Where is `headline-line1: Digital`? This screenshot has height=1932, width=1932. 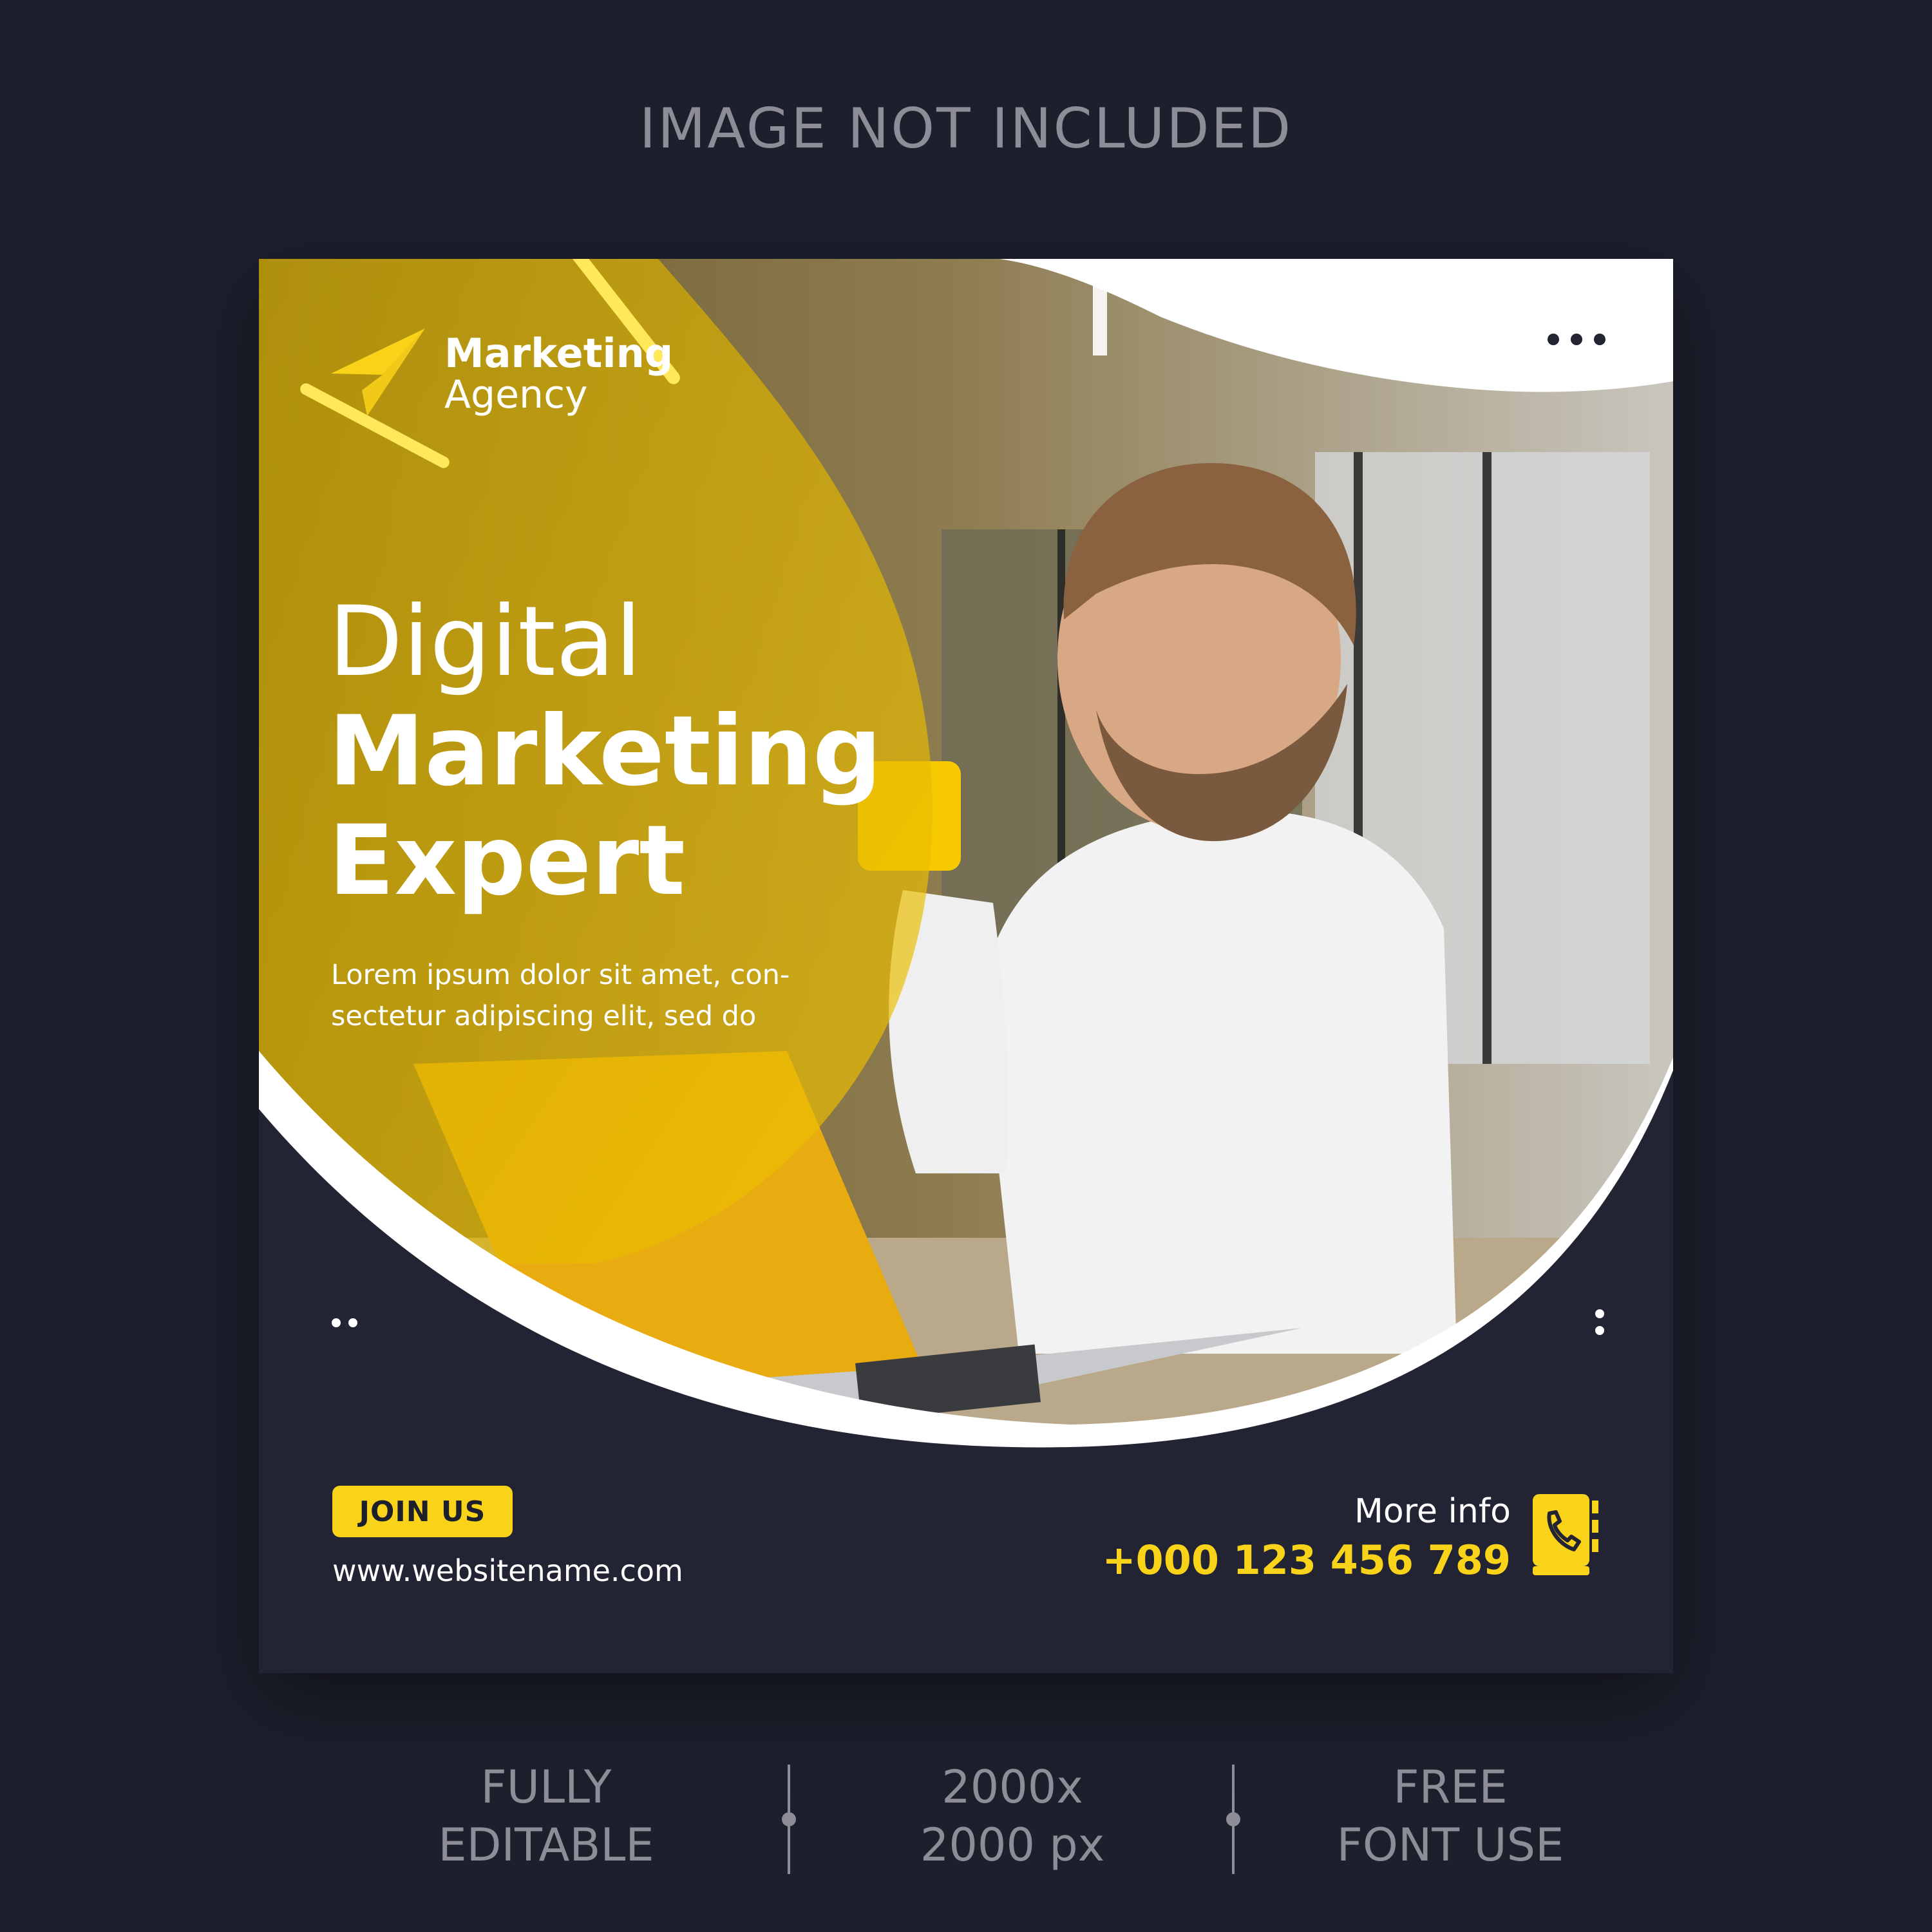 headline-line1: Digital is located at coordinates (485, 642).